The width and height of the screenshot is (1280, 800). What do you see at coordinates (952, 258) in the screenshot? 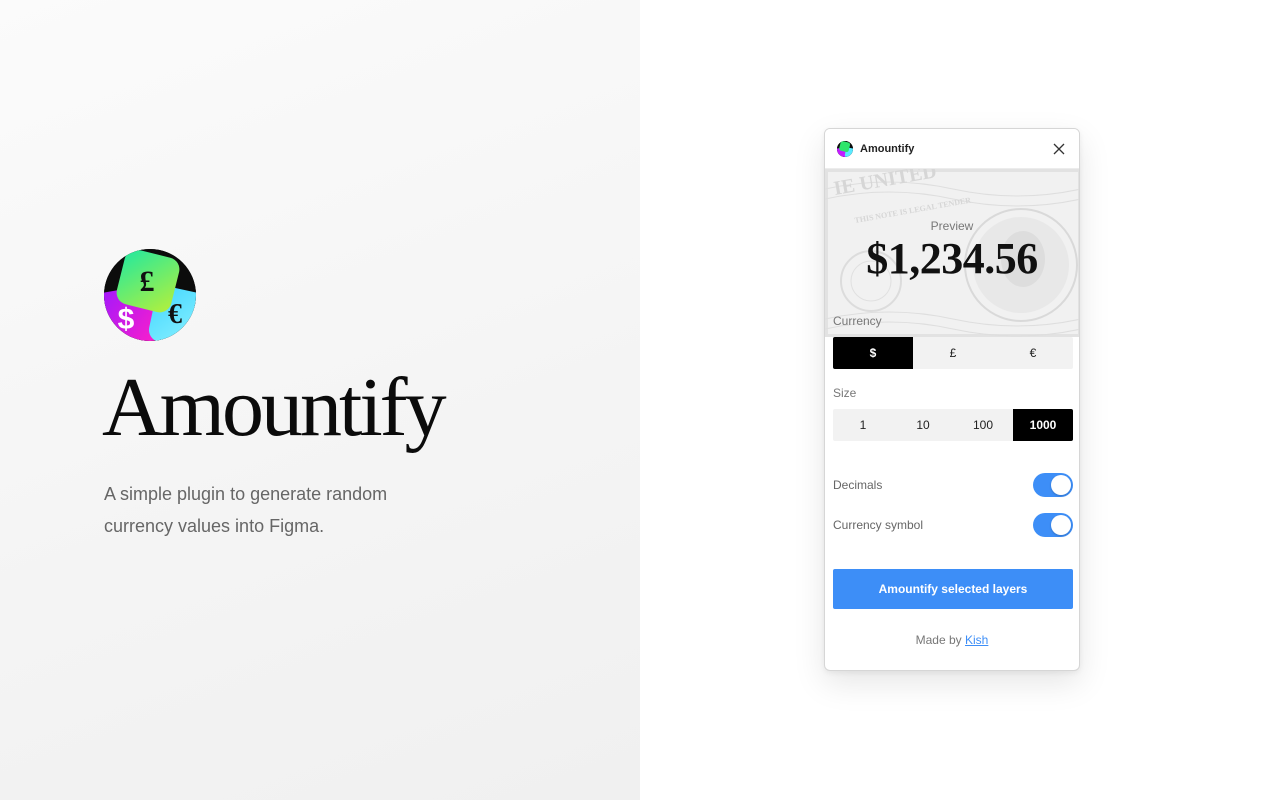
I see `preview-value: $1,234.56` at bounding box center [952, 258].